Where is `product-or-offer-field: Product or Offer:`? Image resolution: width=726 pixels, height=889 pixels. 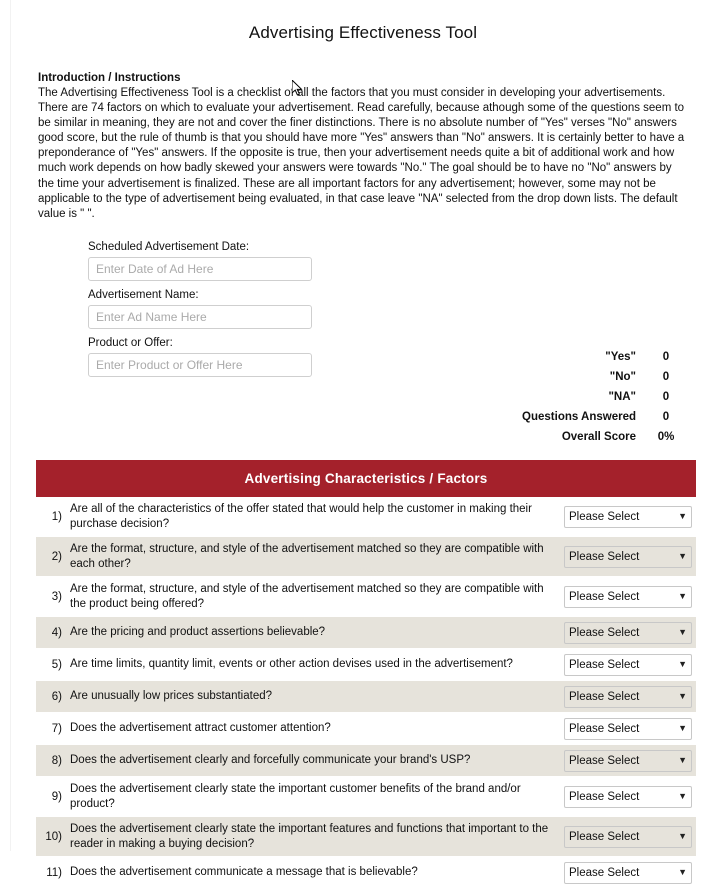 product-or-offer-field: Product or Offer: is located at coordinates (200, 356).